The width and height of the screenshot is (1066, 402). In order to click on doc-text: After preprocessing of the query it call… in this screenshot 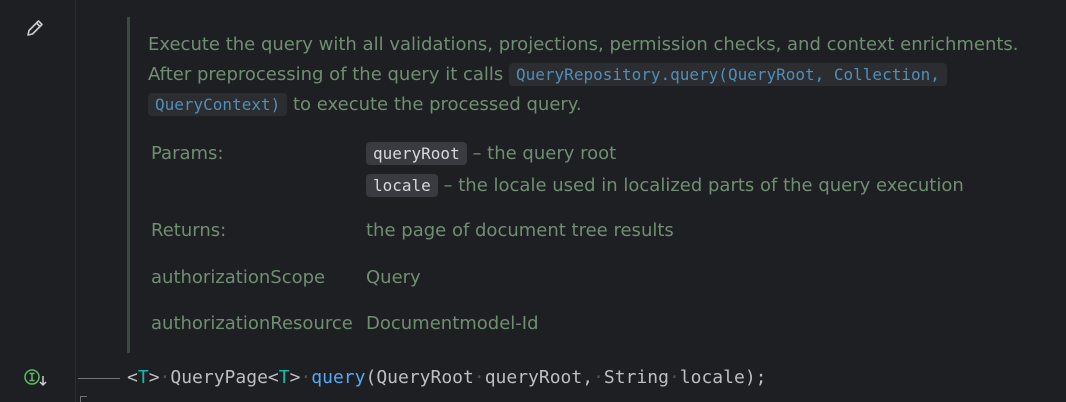, I will do `click(326, 74)`.